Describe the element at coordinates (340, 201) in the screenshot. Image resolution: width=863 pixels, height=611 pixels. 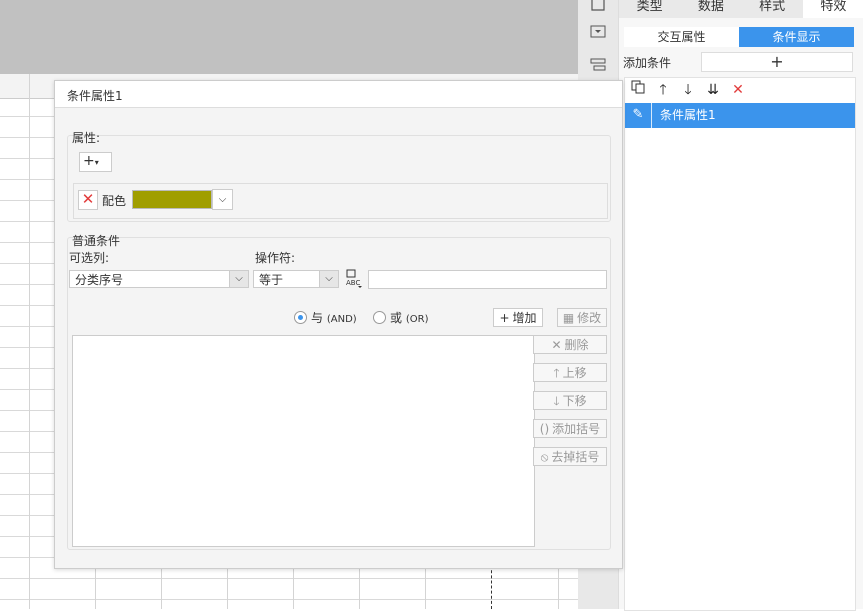
I see `color-attribute-row: ✕ 配色 ⌵` at that location.